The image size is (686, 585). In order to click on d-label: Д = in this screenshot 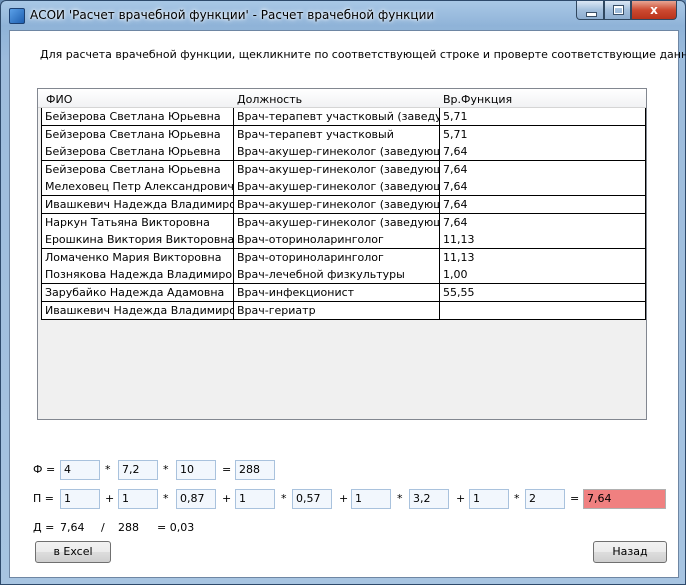, I will do `click(44, 527)`.